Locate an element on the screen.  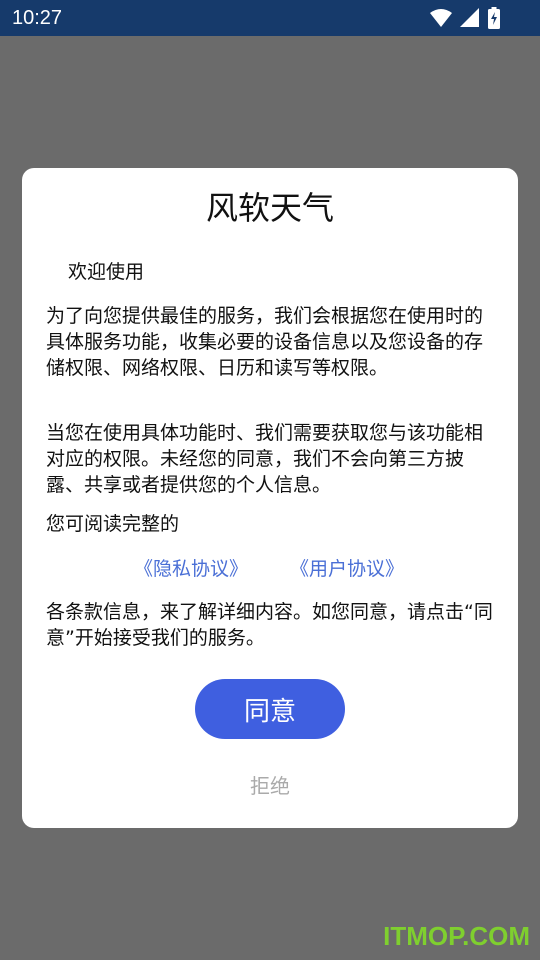
status-time: 10:27 is located at coordinates (37, 18).